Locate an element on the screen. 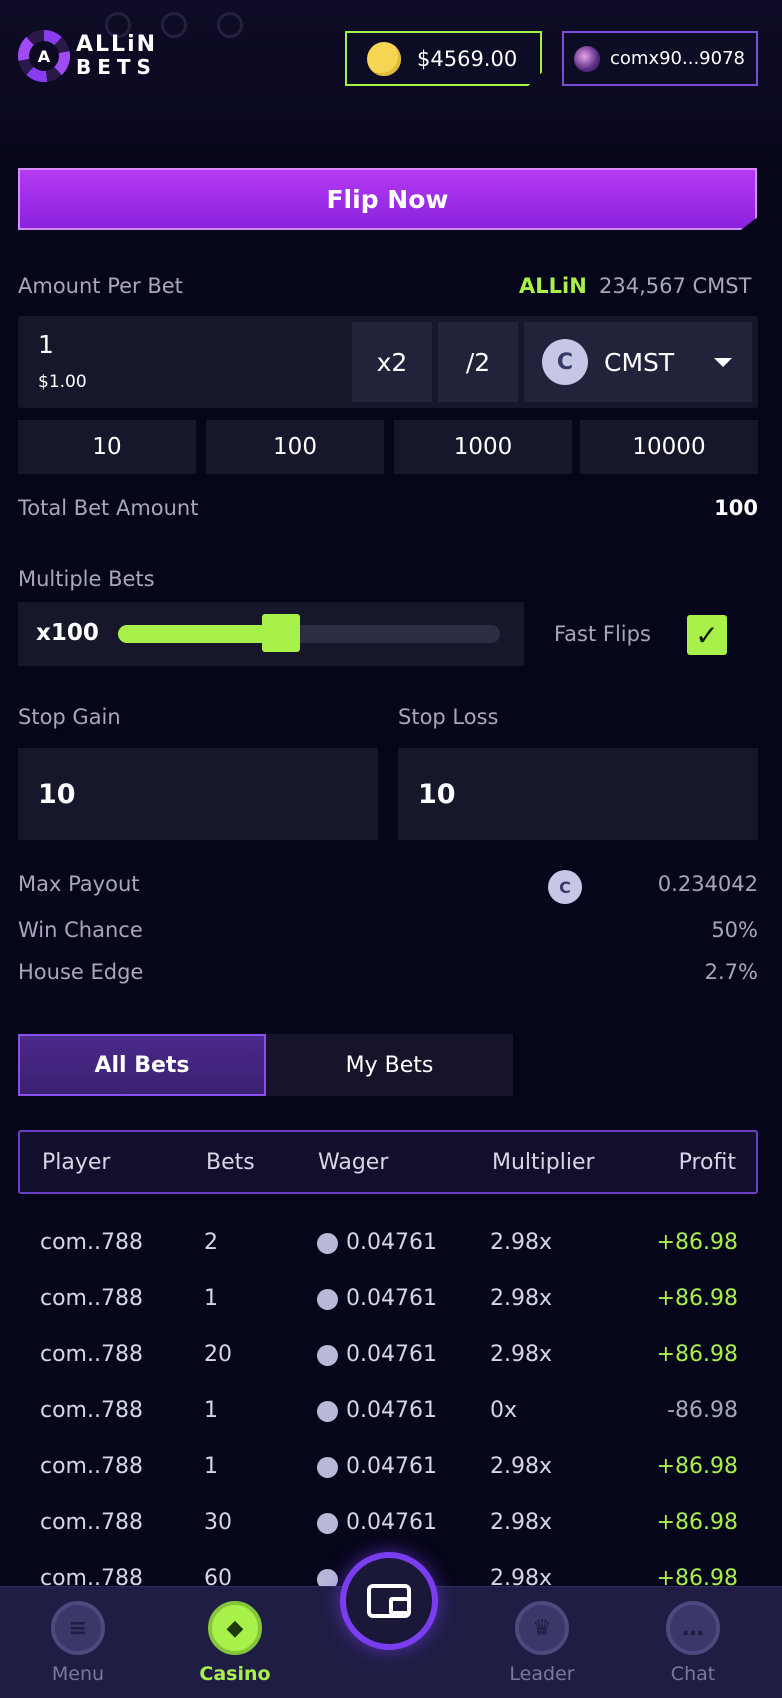 This screenshot has height=1698, width=782. quick-amount-1000: 1000 is located at coordinates (483, 447).